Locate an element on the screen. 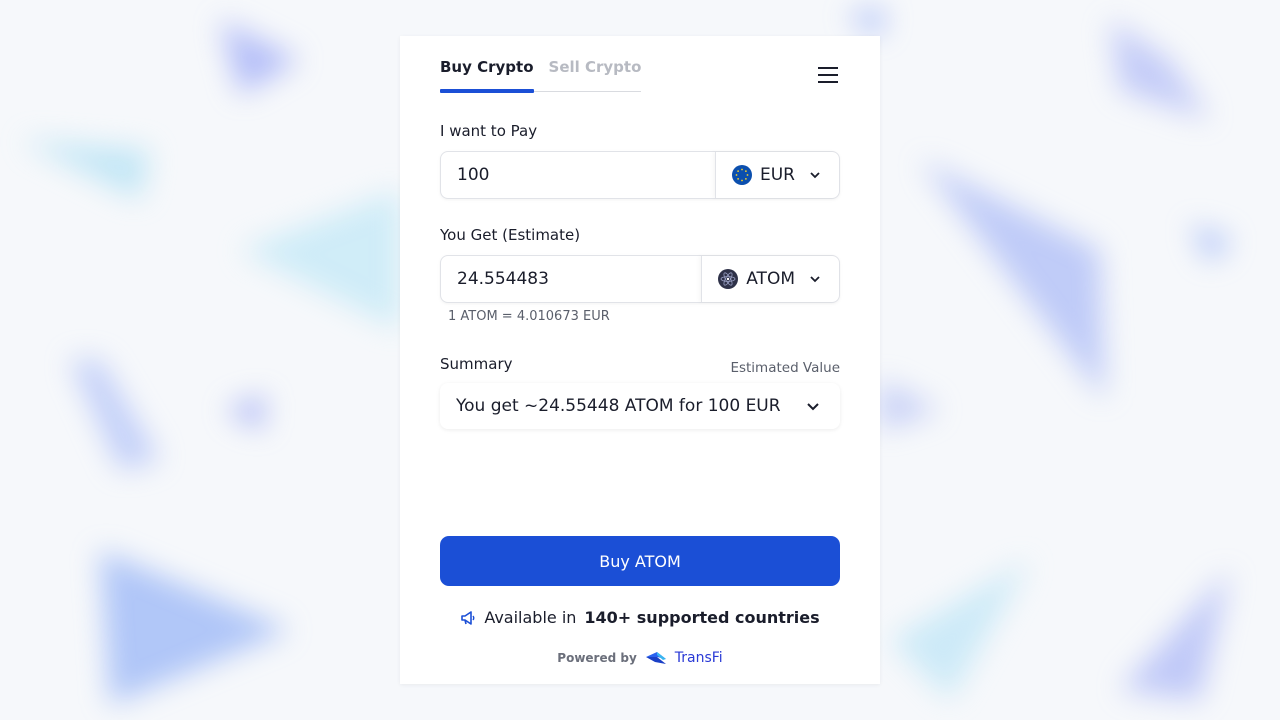 This screenshot has width=1280, height=720. megaphone-icon is located at coordinates (468, 617).